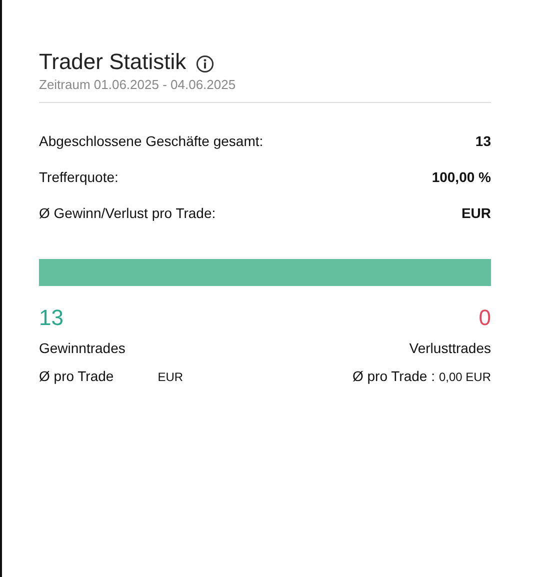  What do you see at coordinates (78, 177) in the screenshot?
I see `stat-label: Trefferquote:` at bounding box center [78, 177].